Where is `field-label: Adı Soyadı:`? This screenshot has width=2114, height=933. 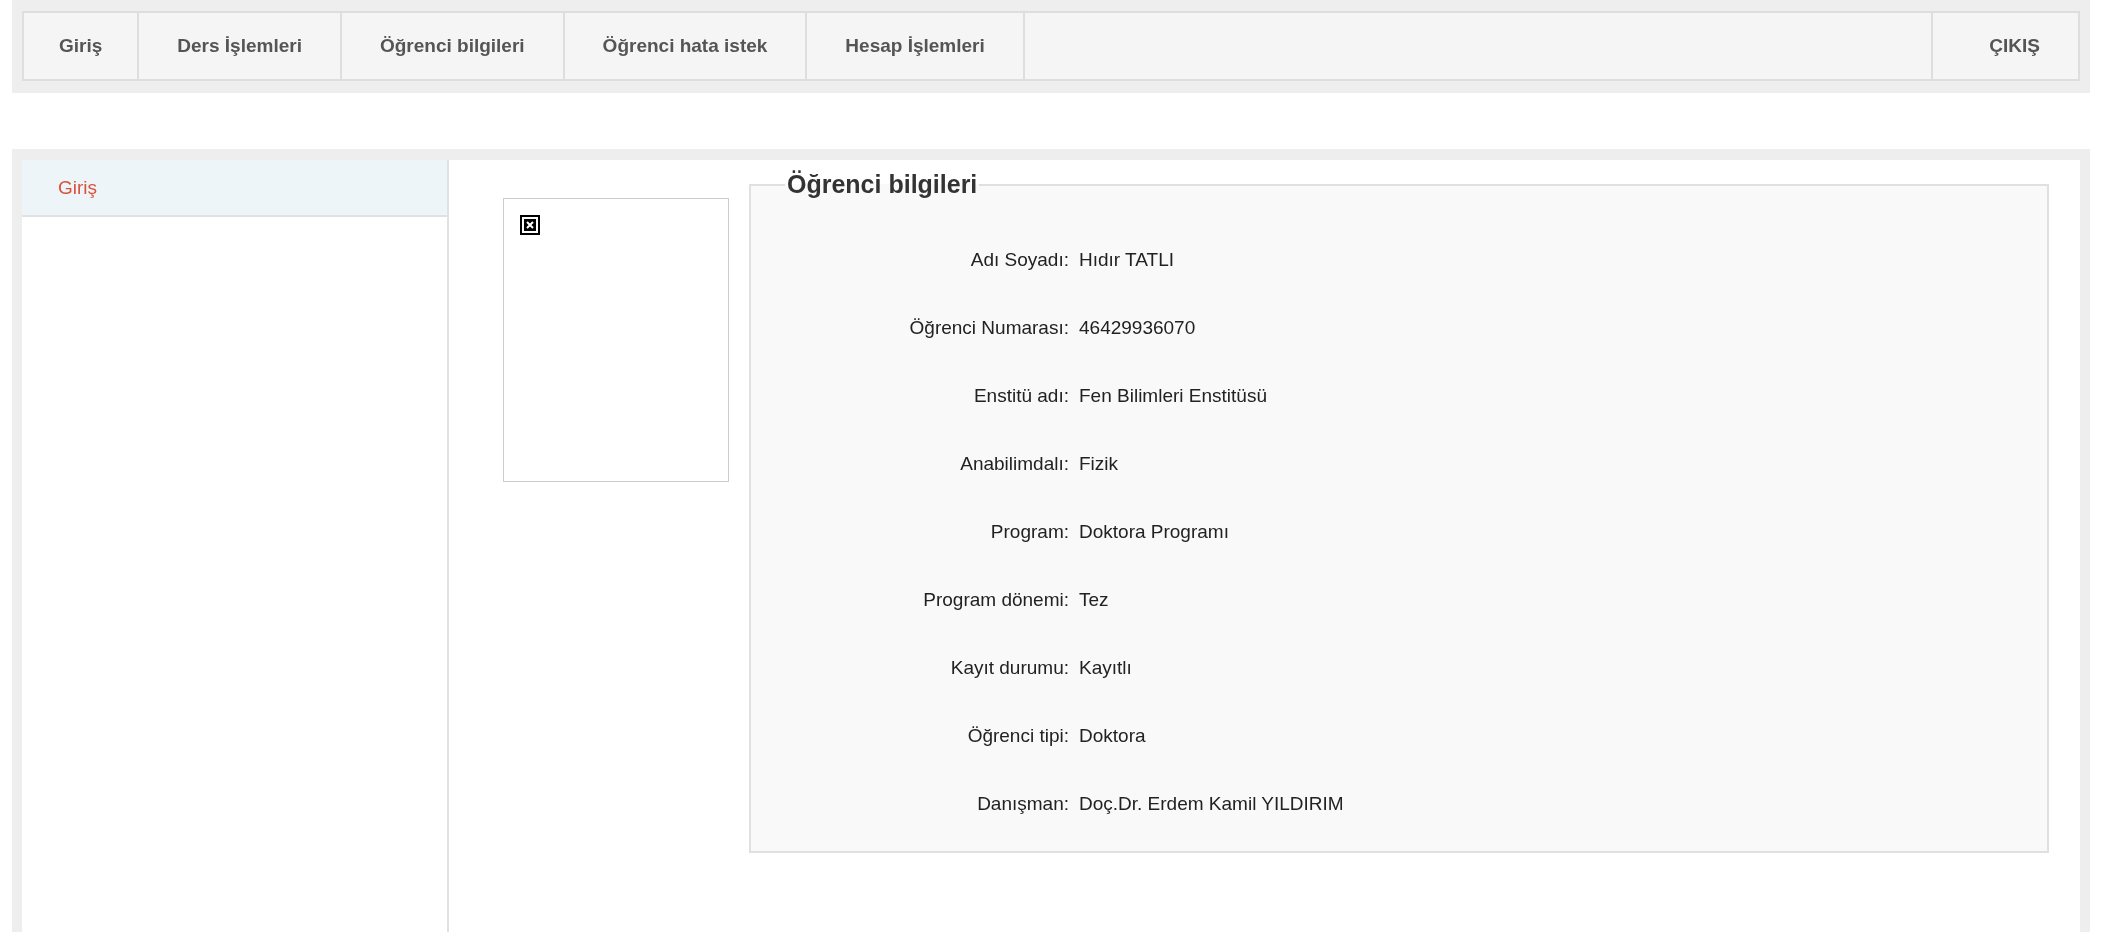 field-label: Adı Soyadı: is located at coordinates (1019, 260).